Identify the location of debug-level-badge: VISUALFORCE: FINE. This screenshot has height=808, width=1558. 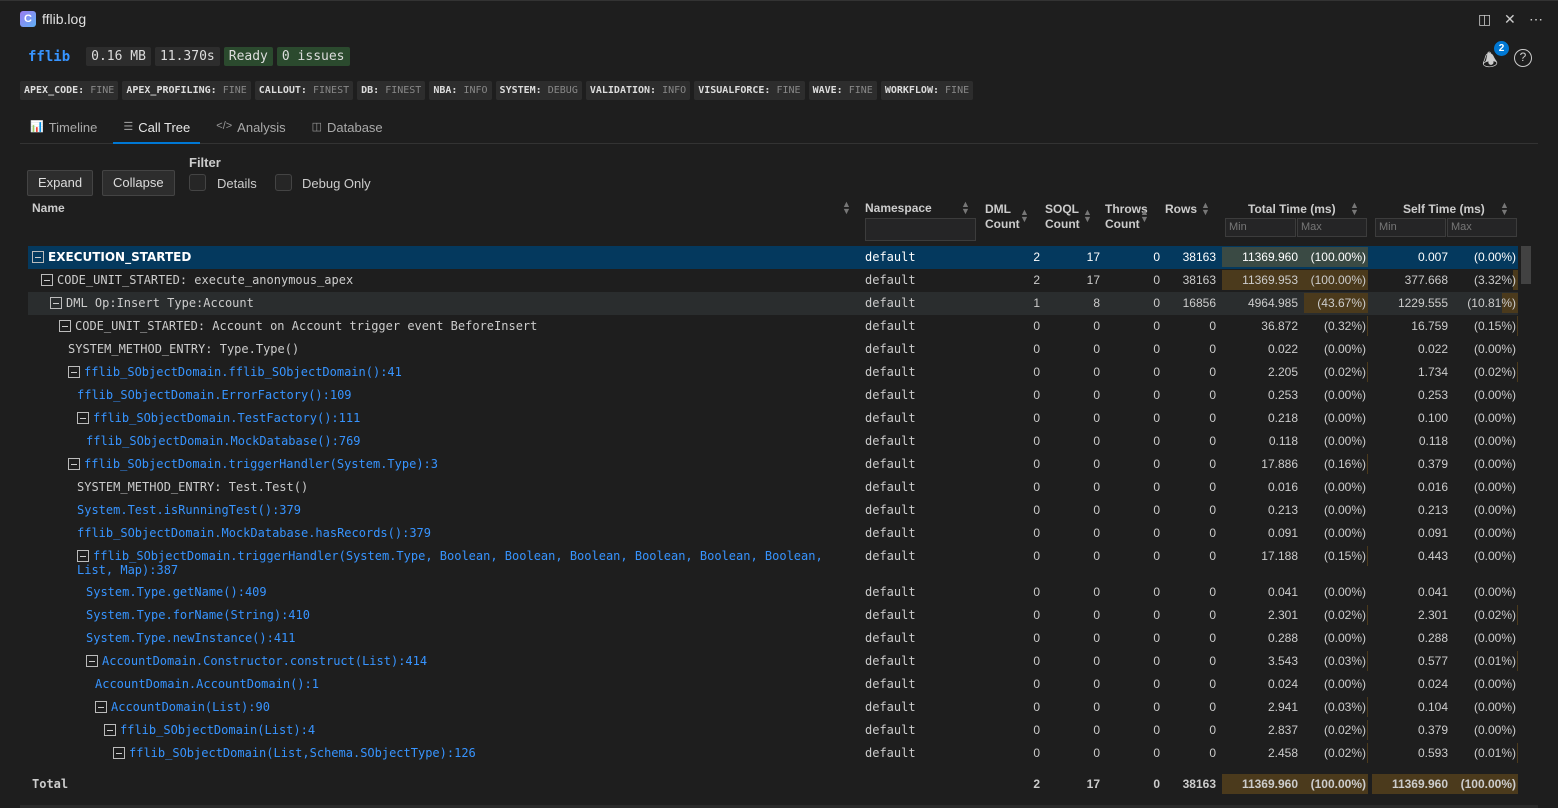
(749, 90).